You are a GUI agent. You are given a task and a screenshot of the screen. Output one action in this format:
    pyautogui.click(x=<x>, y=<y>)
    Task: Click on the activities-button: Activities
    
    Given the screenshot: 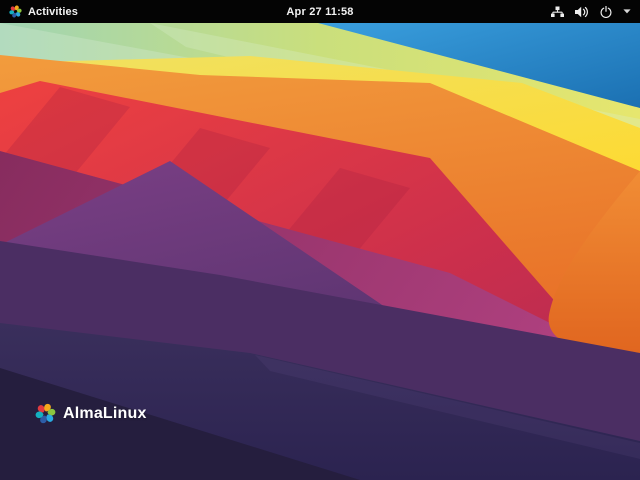 What is the action you would take?
    pyautogui.click(x=43, y=11)
    